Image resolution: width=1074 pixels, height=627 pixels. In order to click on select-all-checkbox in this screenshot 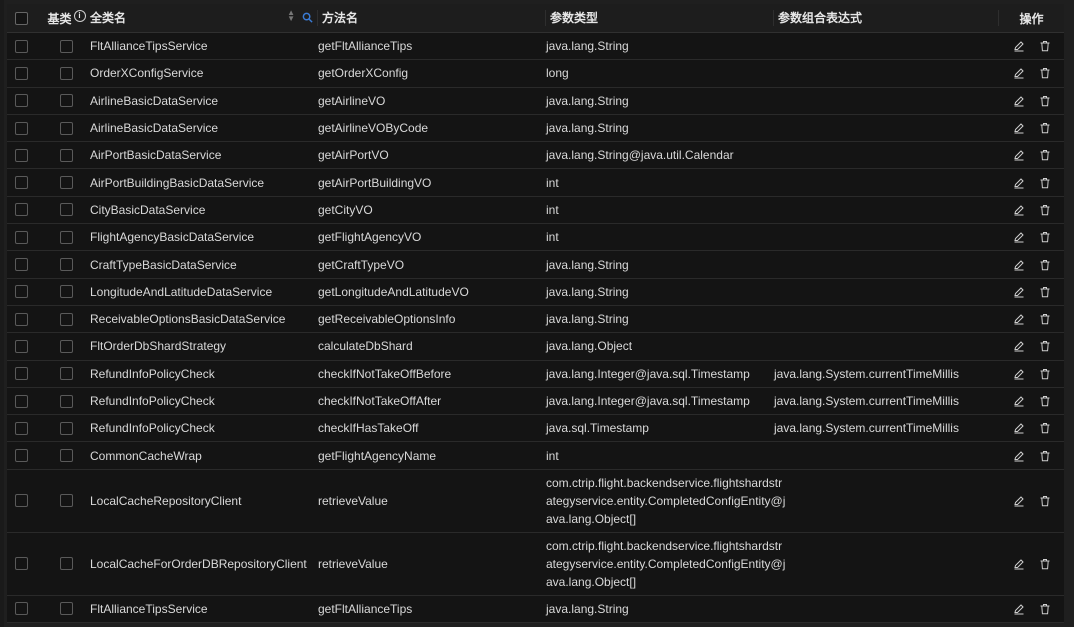, I will do `click(21, 18)`.